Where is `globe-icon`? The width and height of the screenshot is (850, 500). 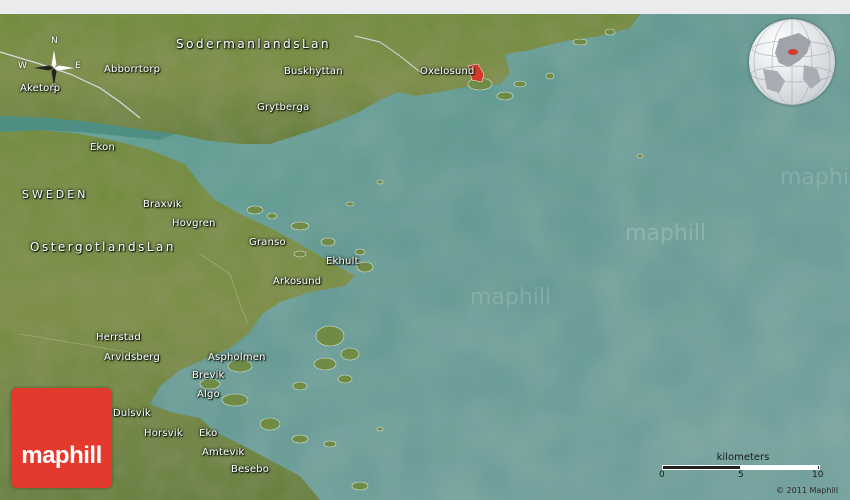 globe-icon is located at coordinates (792, 62).